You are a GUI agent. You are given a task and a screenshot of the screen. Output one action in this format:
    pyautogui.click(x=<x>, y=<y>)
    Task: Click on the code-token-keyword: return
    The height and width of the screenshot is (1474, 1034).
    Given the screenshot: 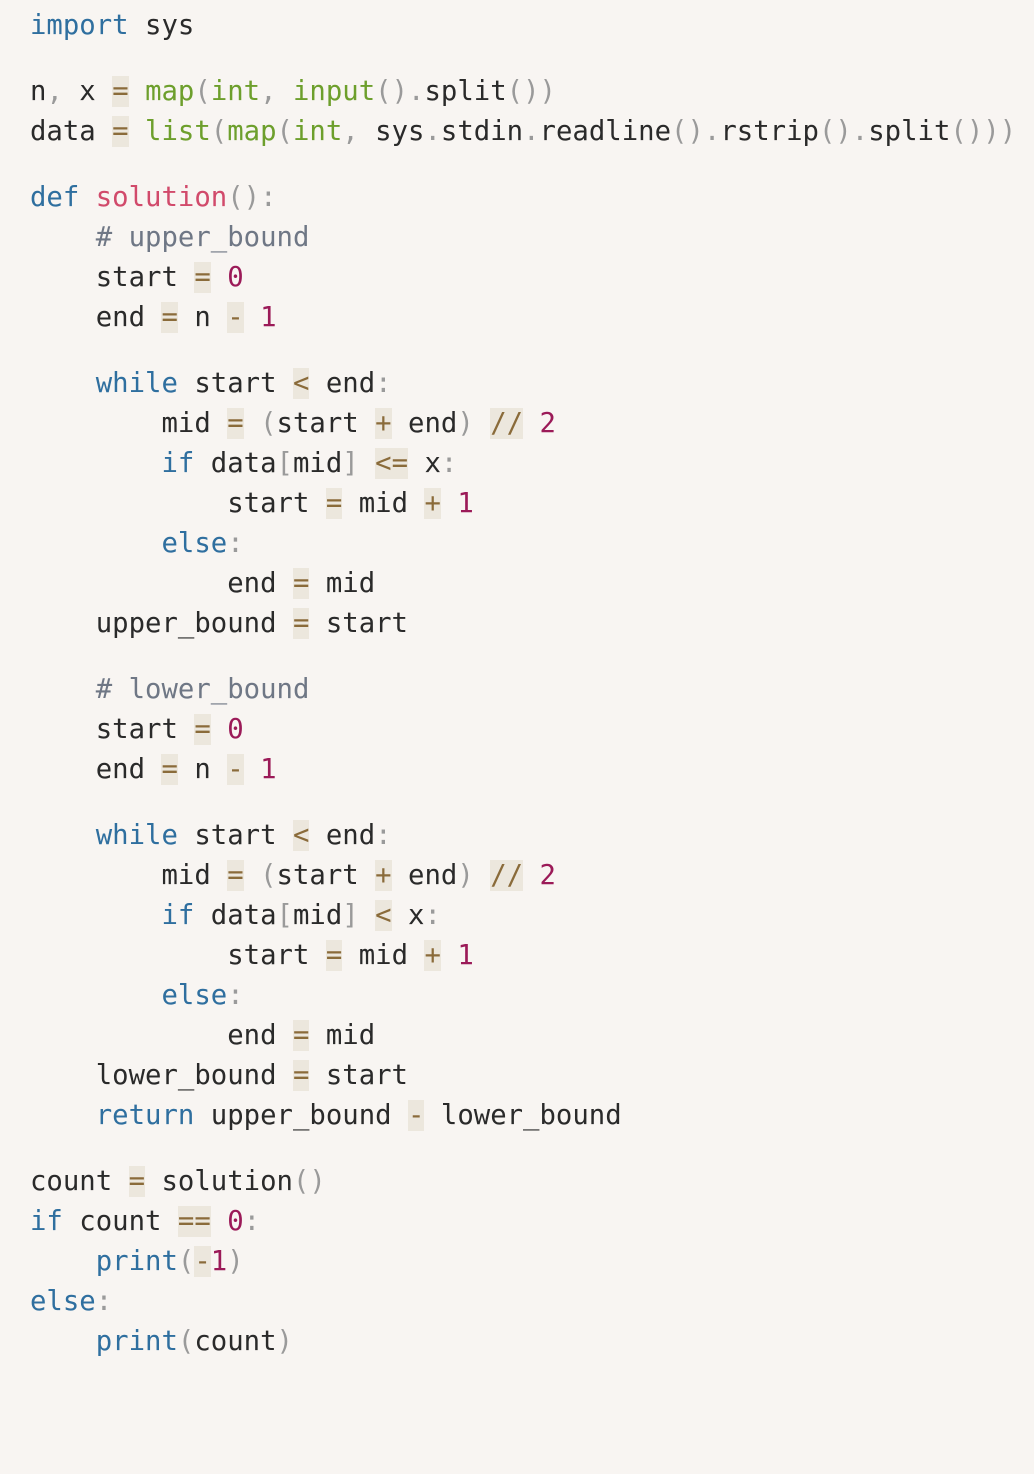 What is the action you would take?
    pyautogui.click(x=145, y=1115)
    